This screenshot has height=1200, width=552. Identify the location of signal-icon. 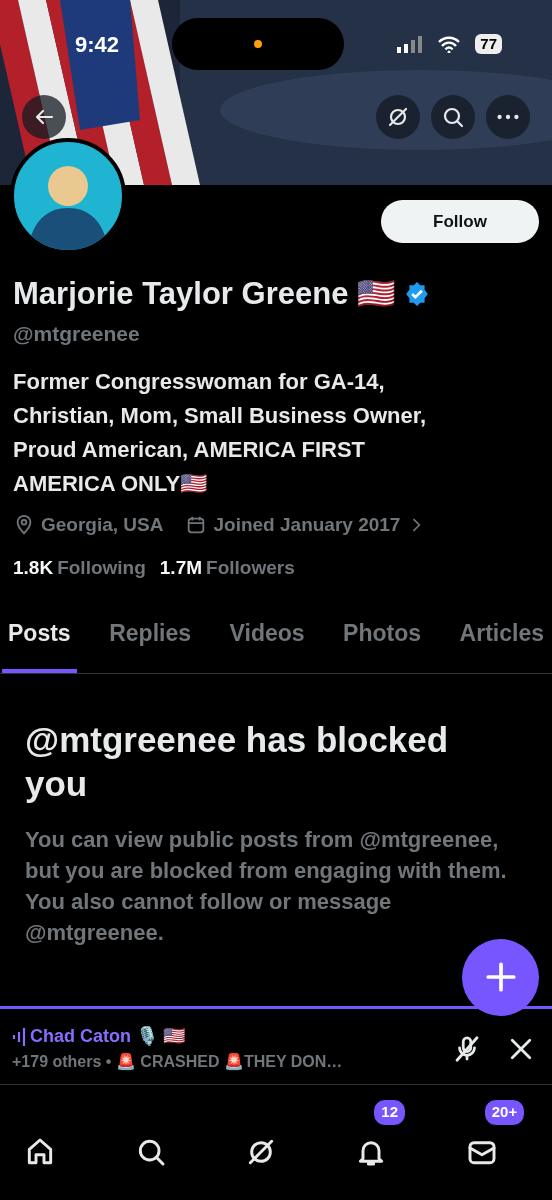
(410, 44).